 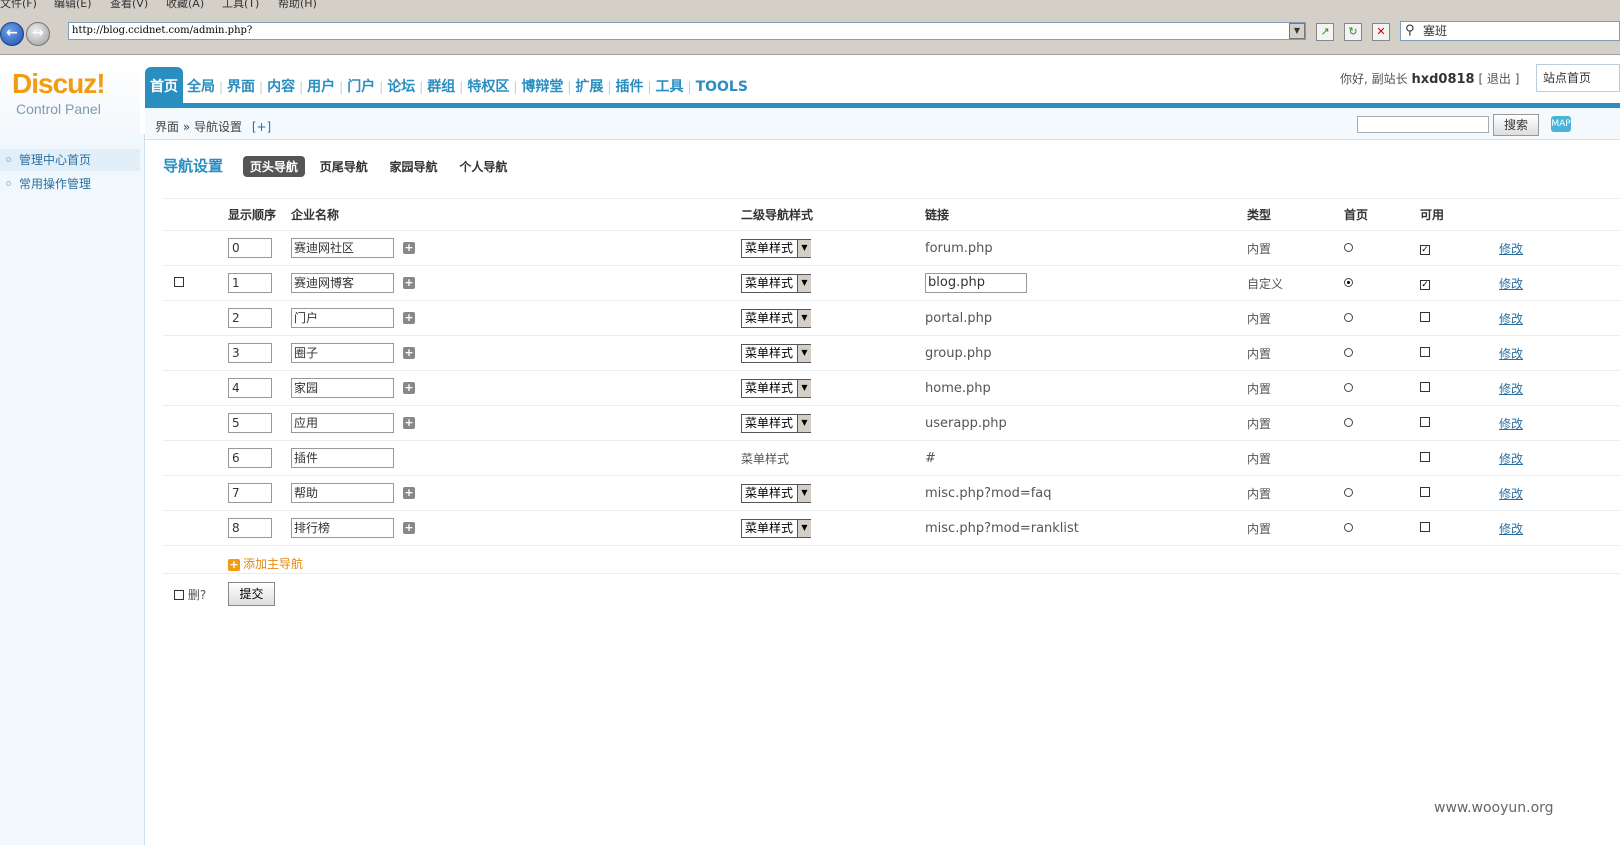 I want to click on order-input: 0, so click(x=250, y=248).